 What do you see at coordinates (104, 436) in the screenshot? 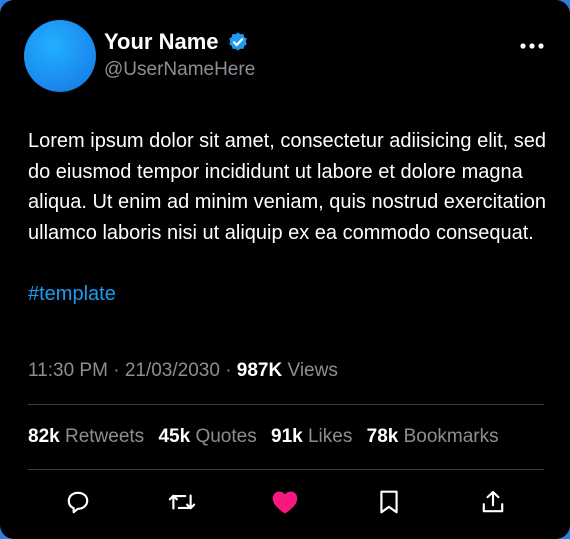
I see `stat-label: Retweets` at bounding box center [104, 436].